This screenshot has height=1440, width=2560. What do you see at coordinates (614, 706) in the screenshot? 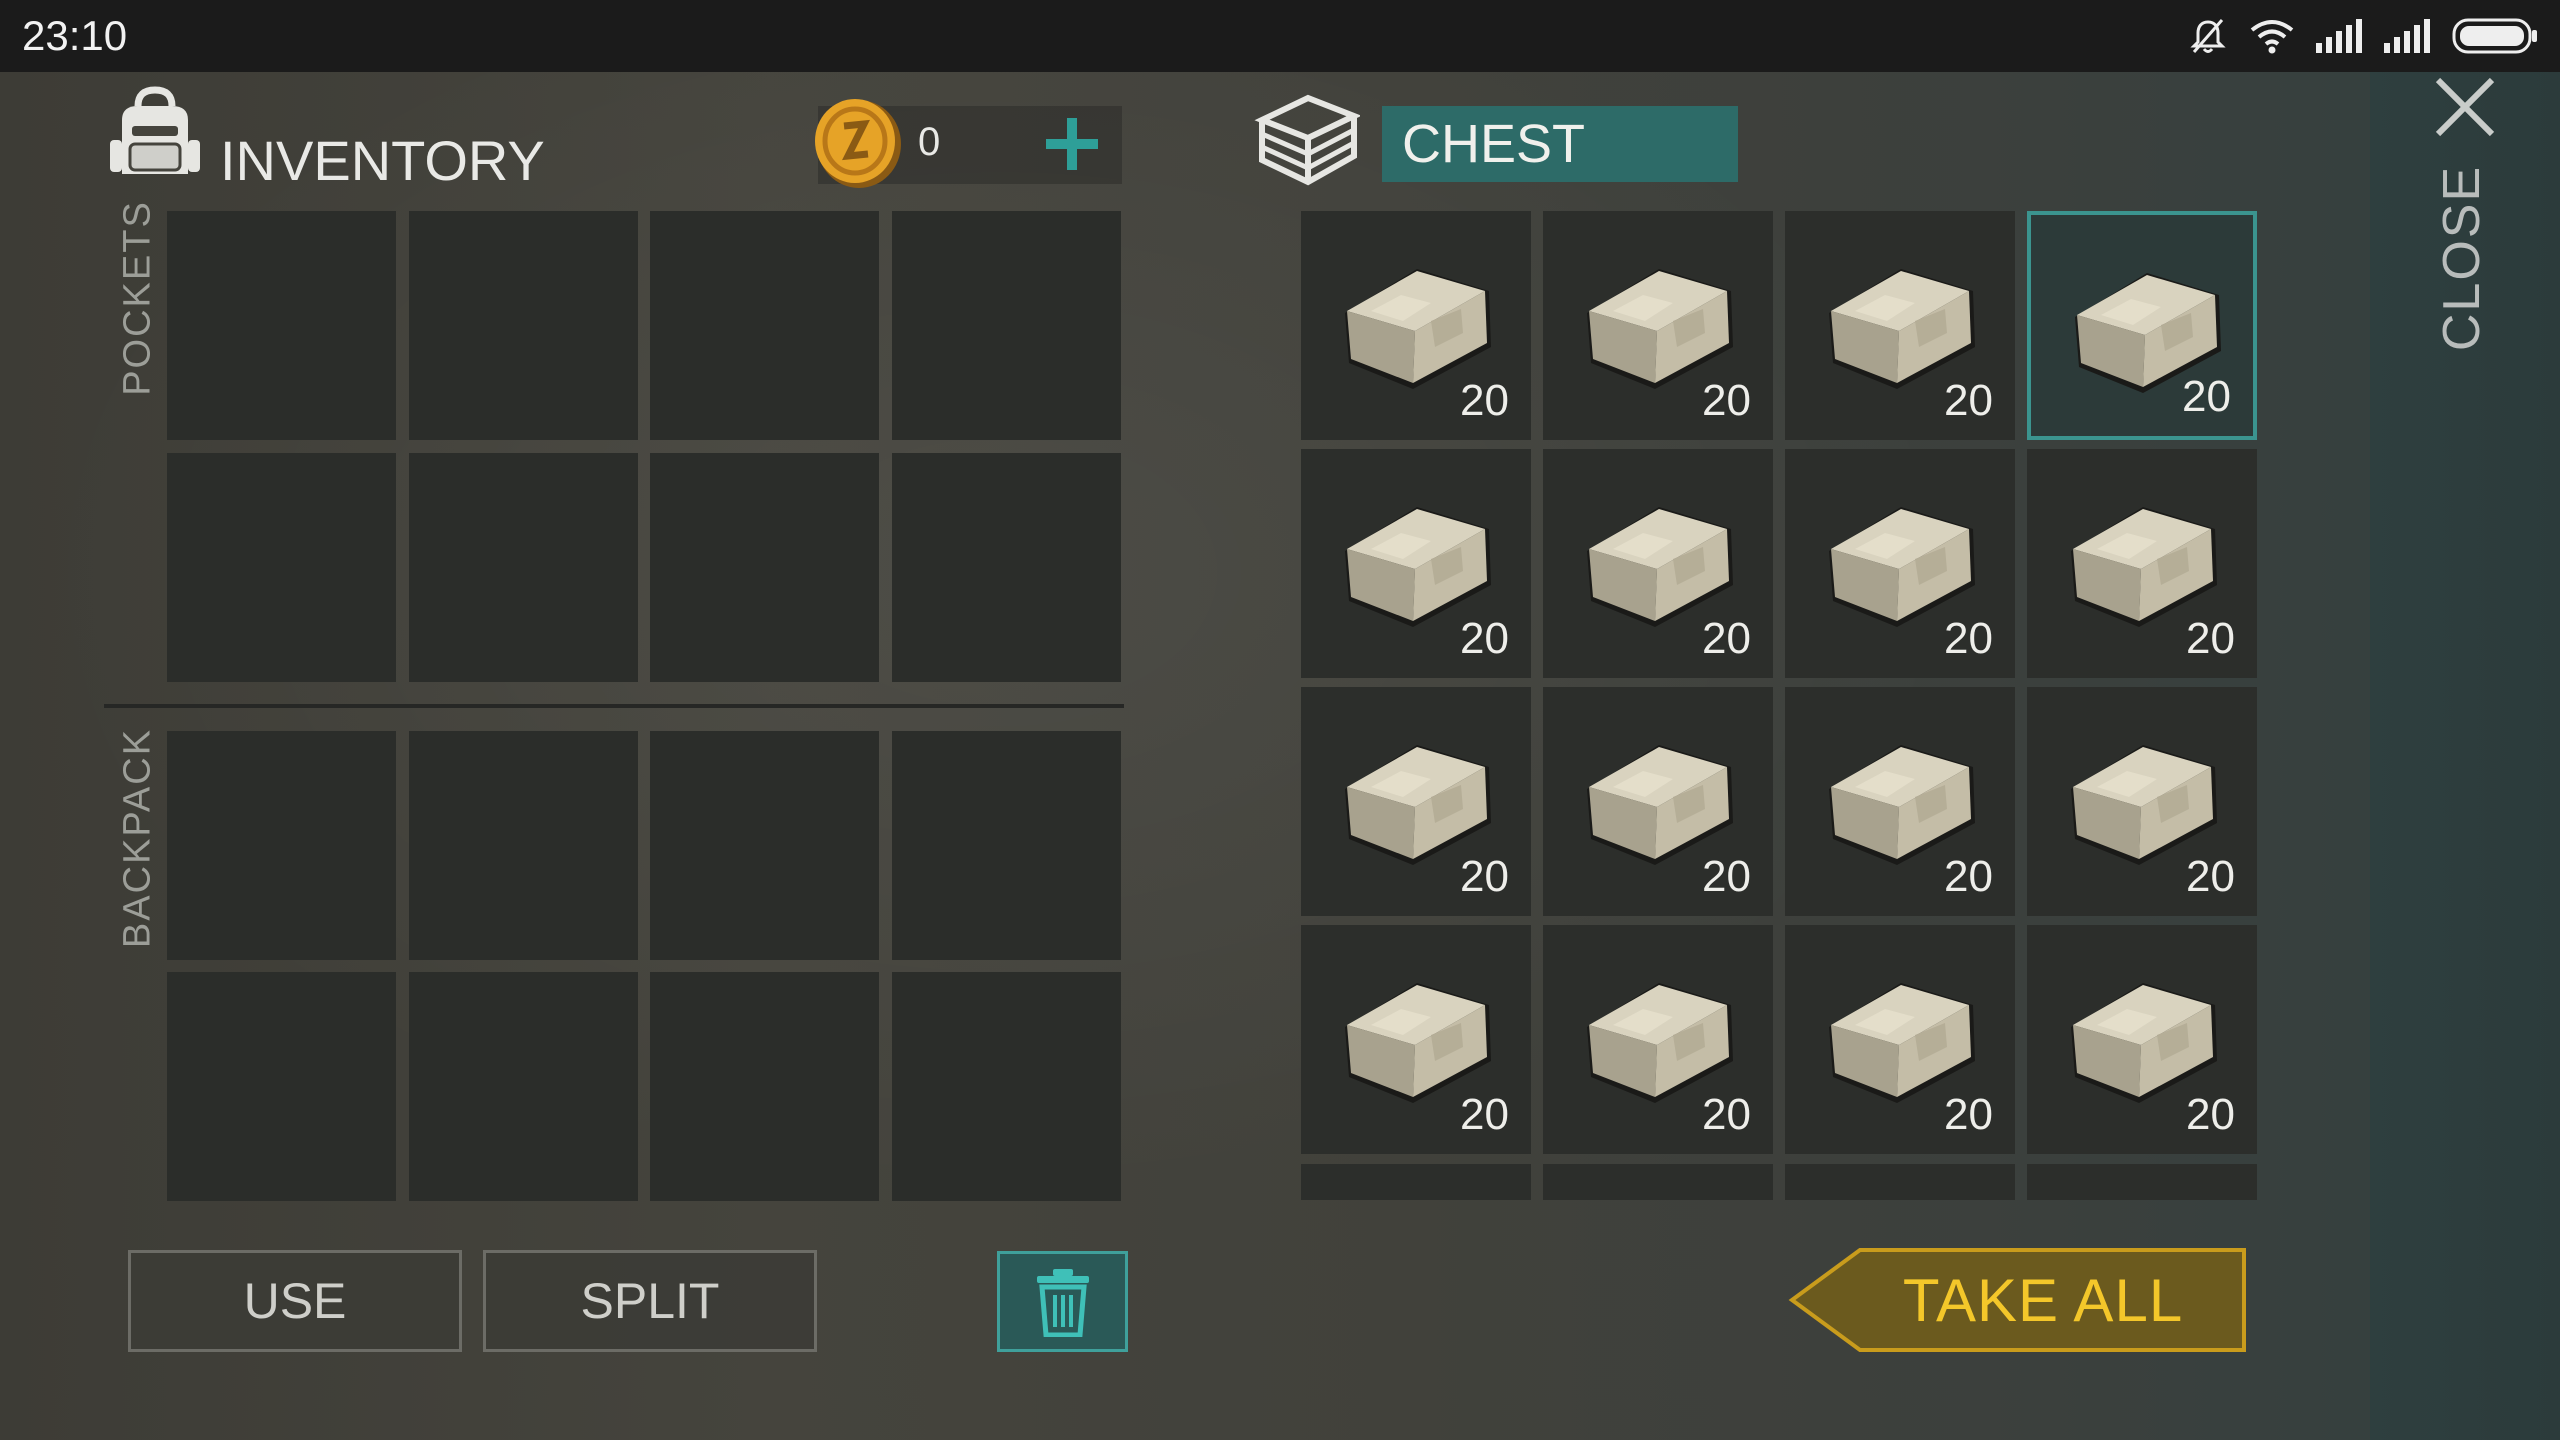
I see `section-divider` at bounding box center [614, 706].